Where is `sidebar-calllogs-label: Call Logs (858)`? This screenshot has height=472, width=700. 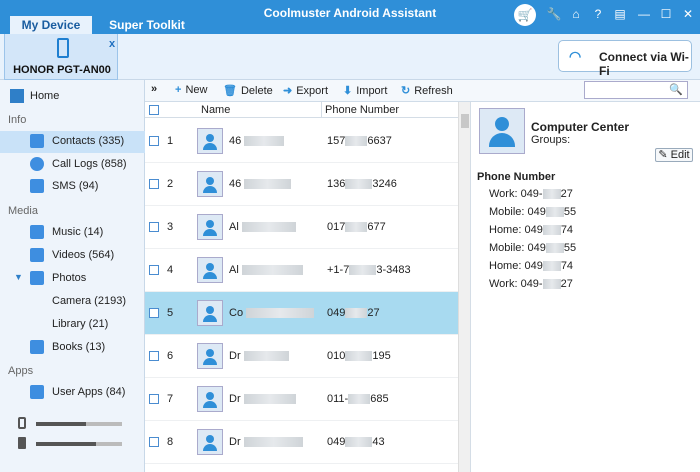
sidebar-calllogs-label: Call Logs (858) is located at coordinates (89, 164).